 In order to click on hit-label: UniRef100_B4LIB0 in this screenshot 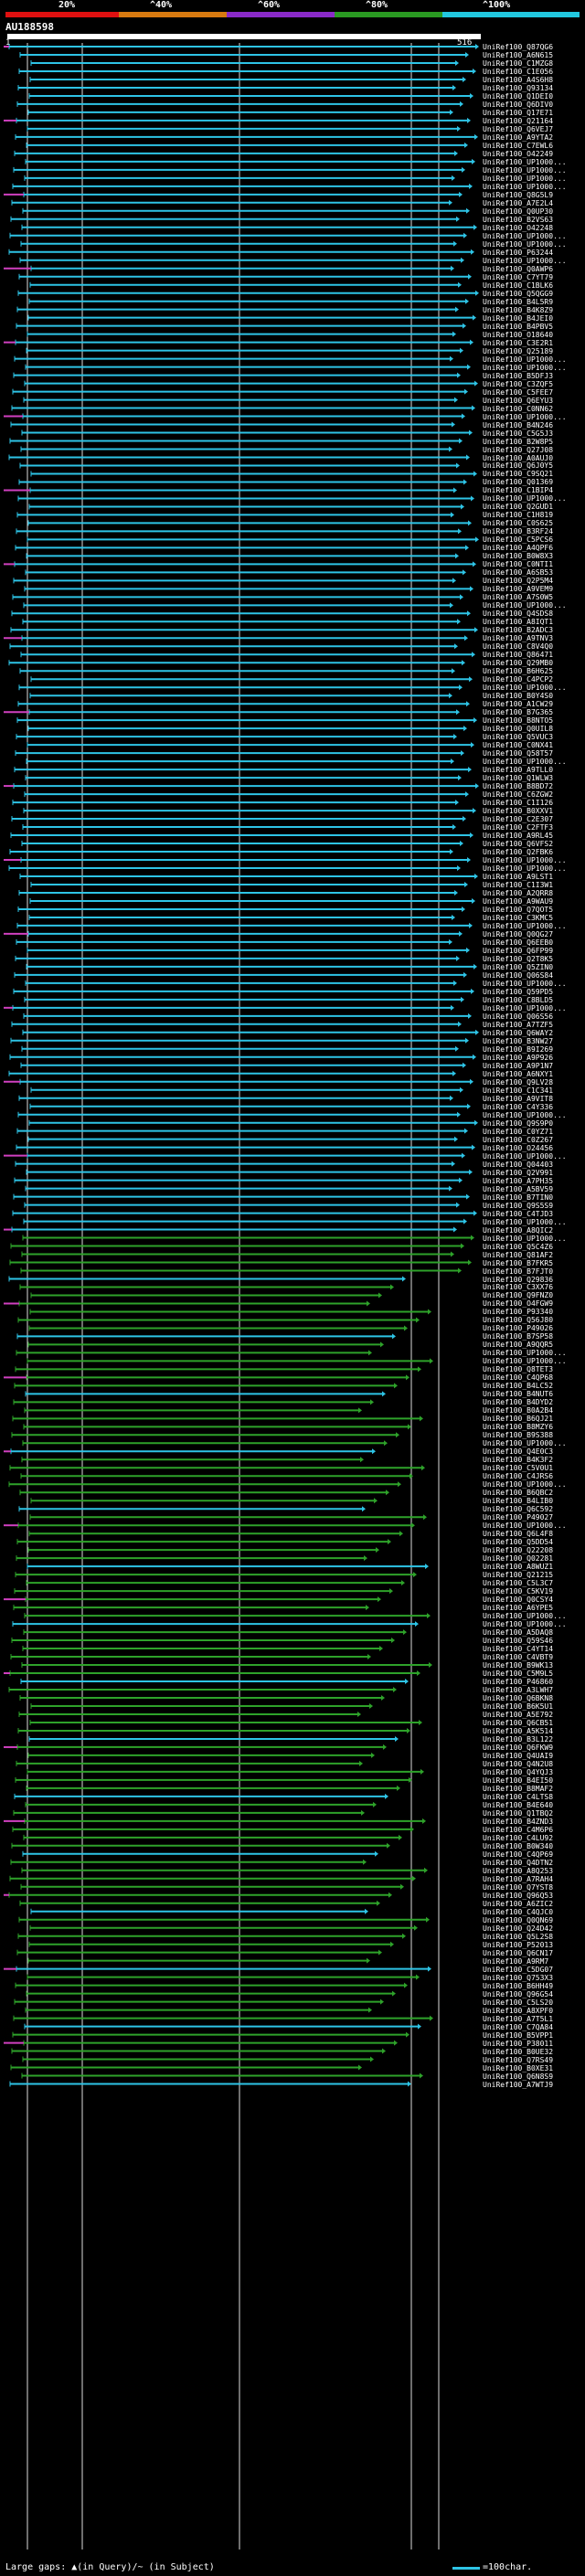, I will do `click(518, 1501)`.